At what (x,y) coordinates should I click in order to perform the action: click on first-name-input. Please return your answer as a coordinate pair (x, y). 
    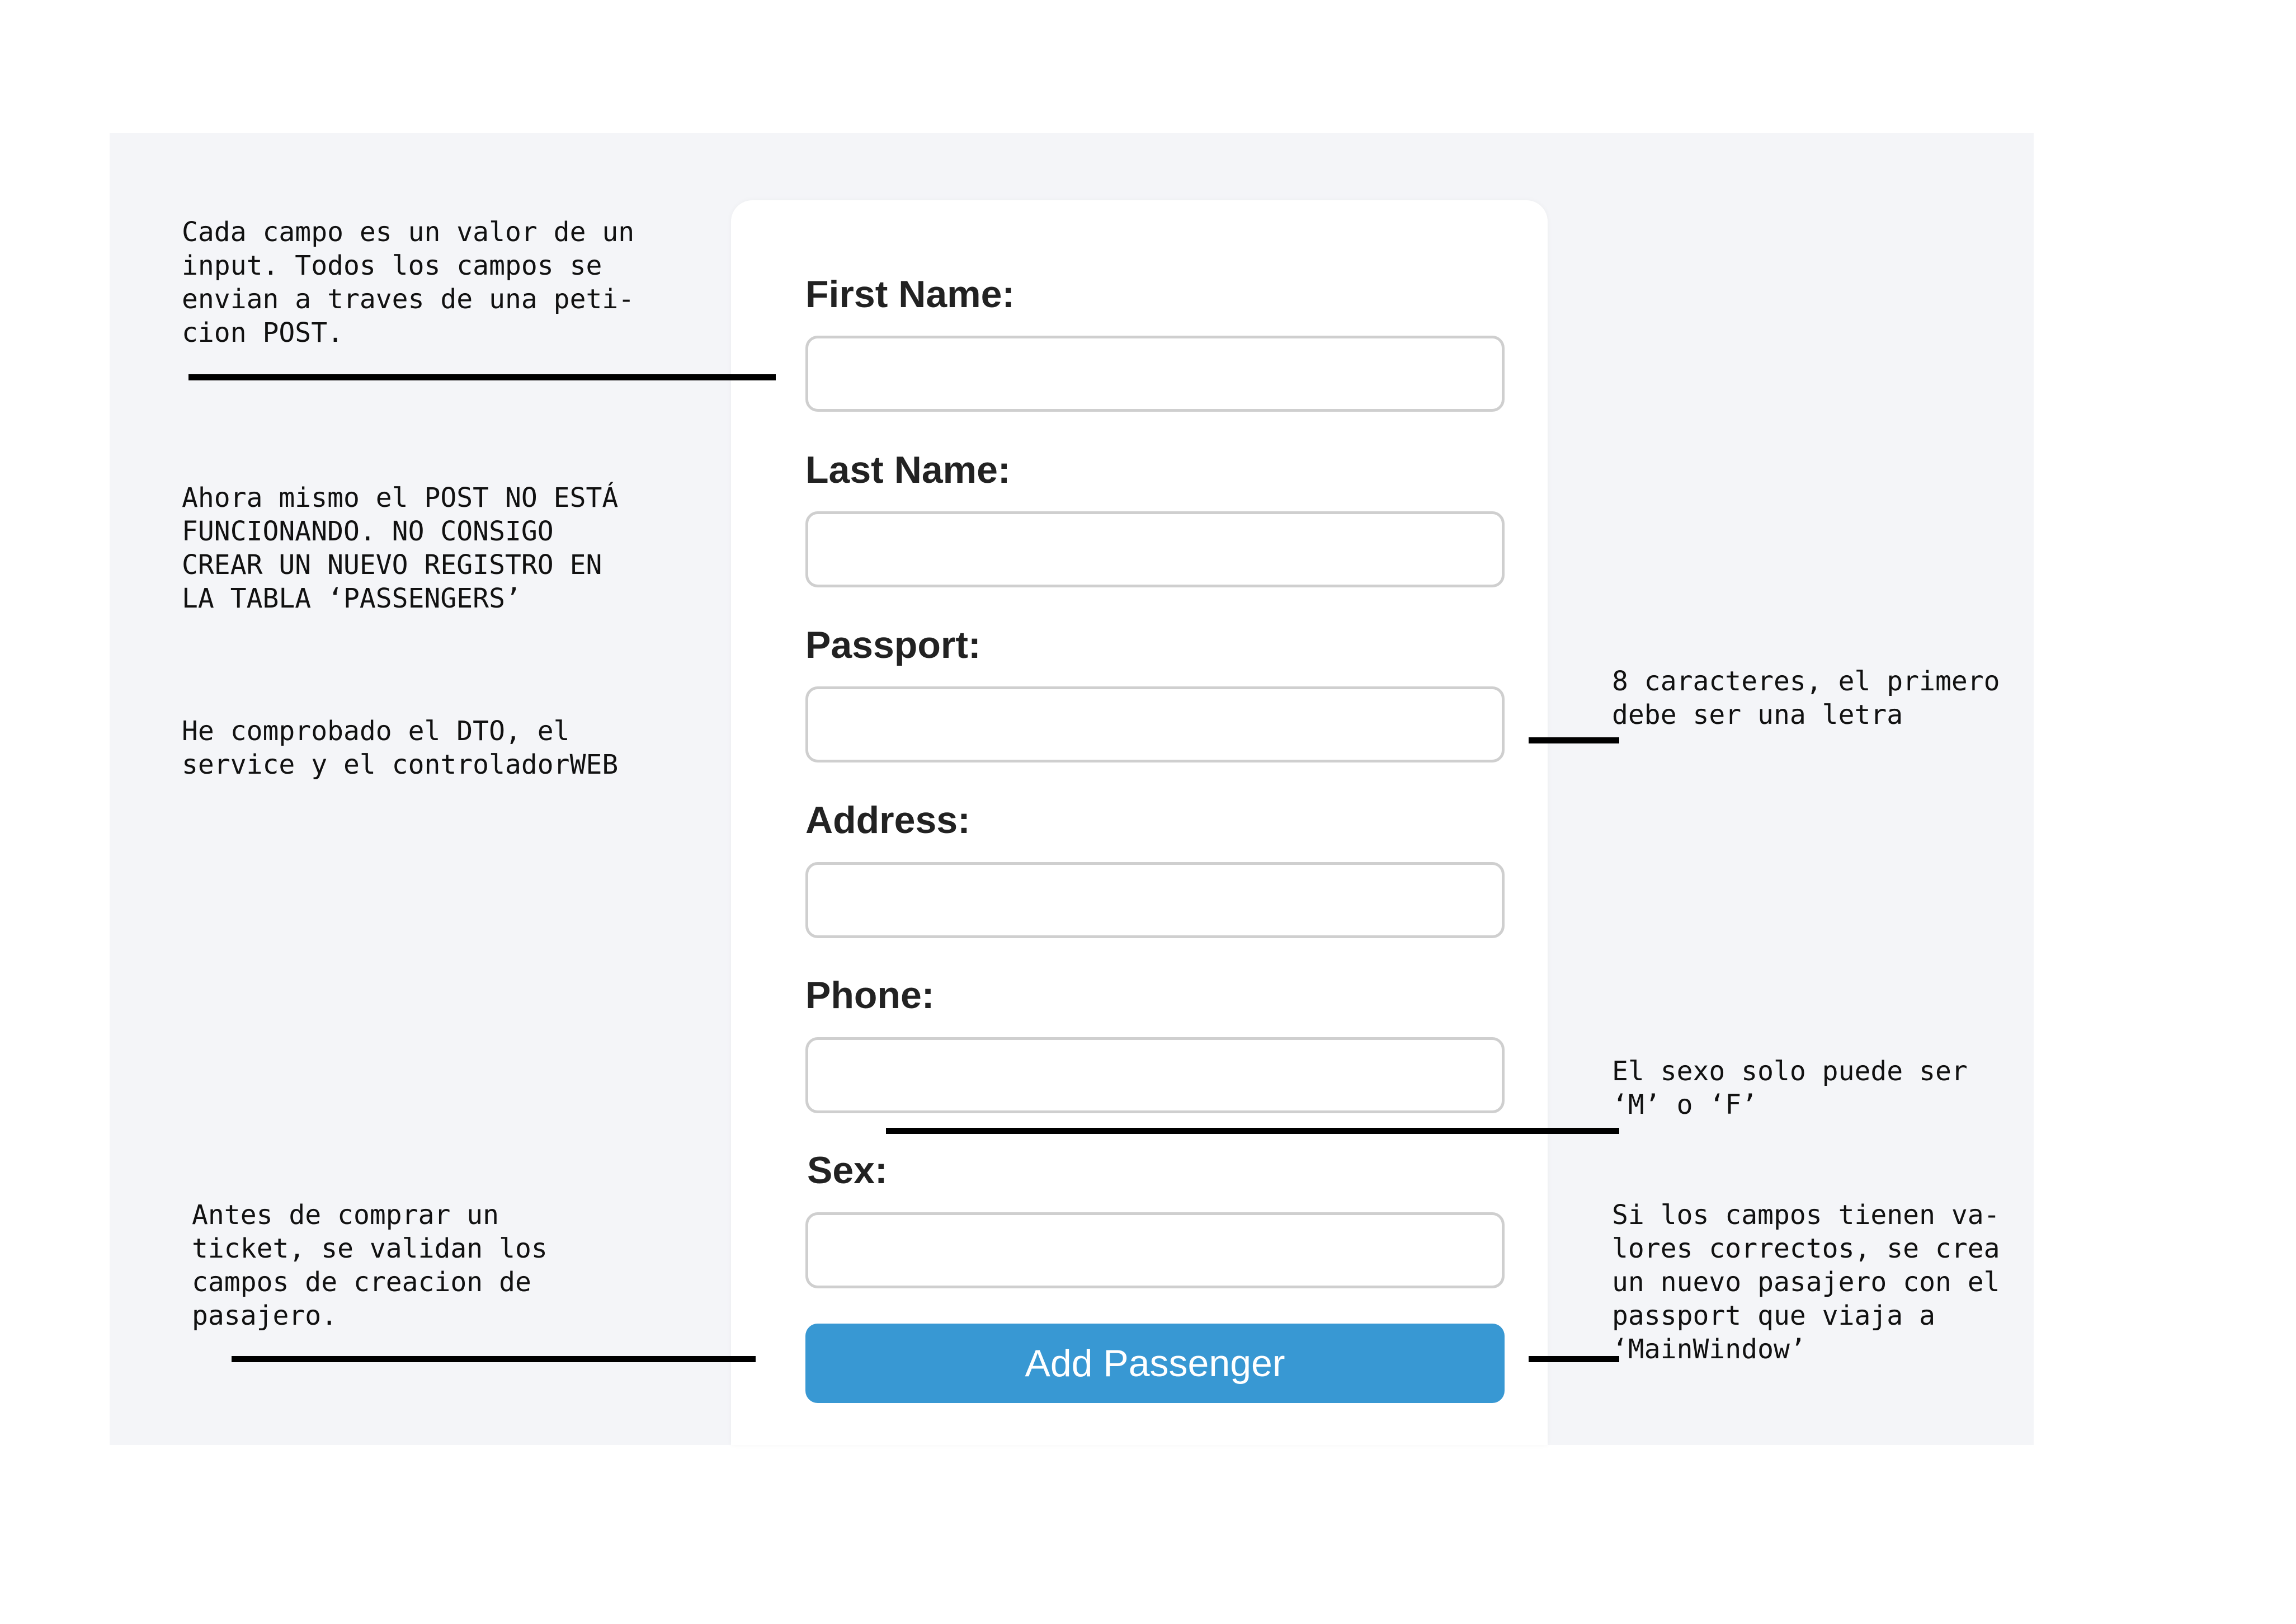
    Looking at the image, I should click on (1155, 374).